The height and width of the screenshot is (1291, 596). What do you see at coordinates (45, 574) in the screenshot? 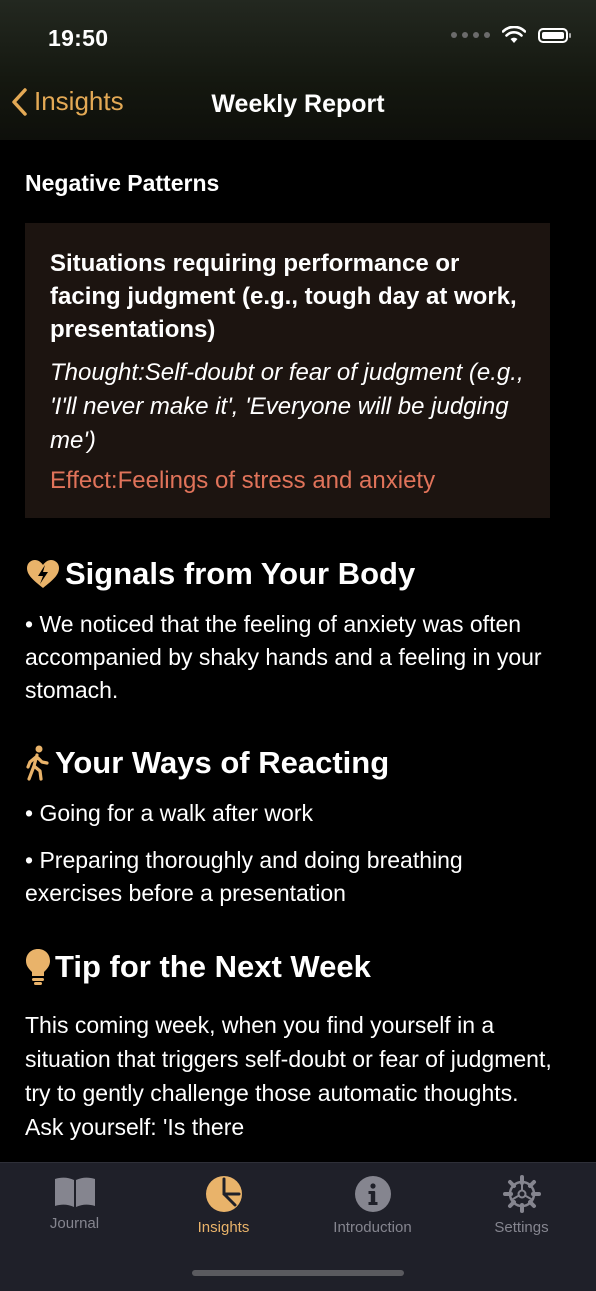
I see `heart-bolt-icon` at bounding box center [45, 574].